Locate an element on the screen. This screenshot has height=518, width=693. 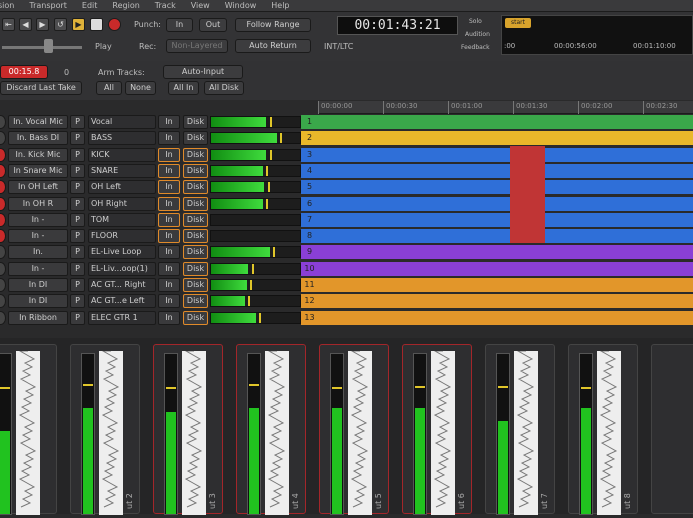
track-name: EL-Liv...oop(1) is located at coordinates (122, 268).